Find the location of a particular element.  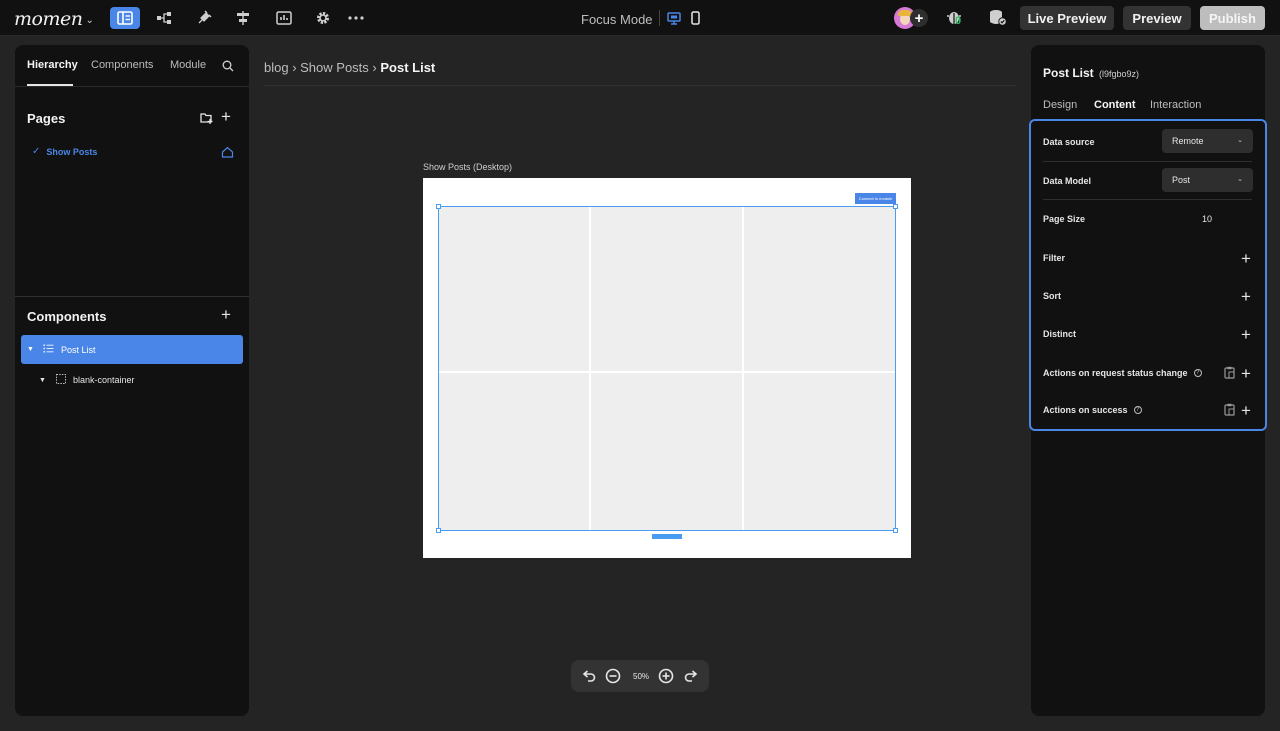

zoom-controls: 50% is located at coordinates (640, 676).